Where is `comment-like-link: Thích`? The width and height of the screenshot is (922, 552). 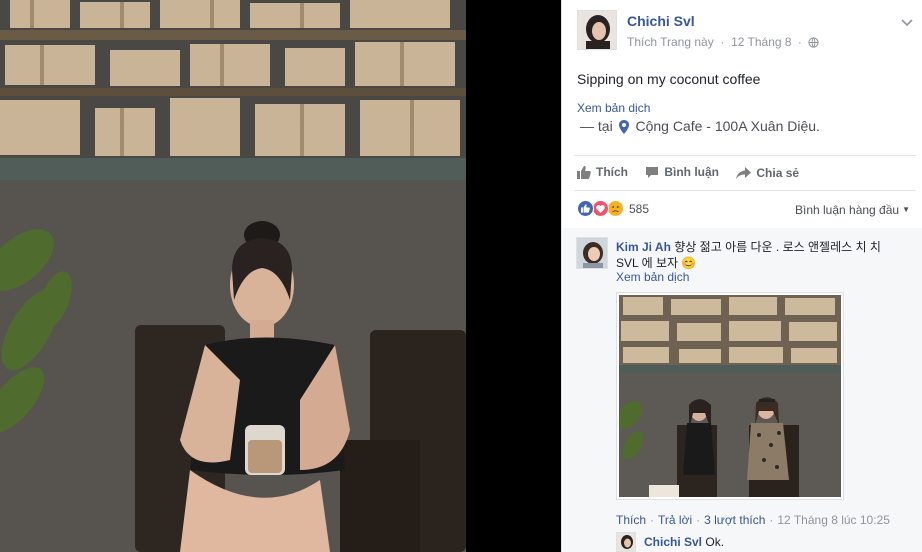
comment-like-link: Thích is located at coordinates (631, 520).